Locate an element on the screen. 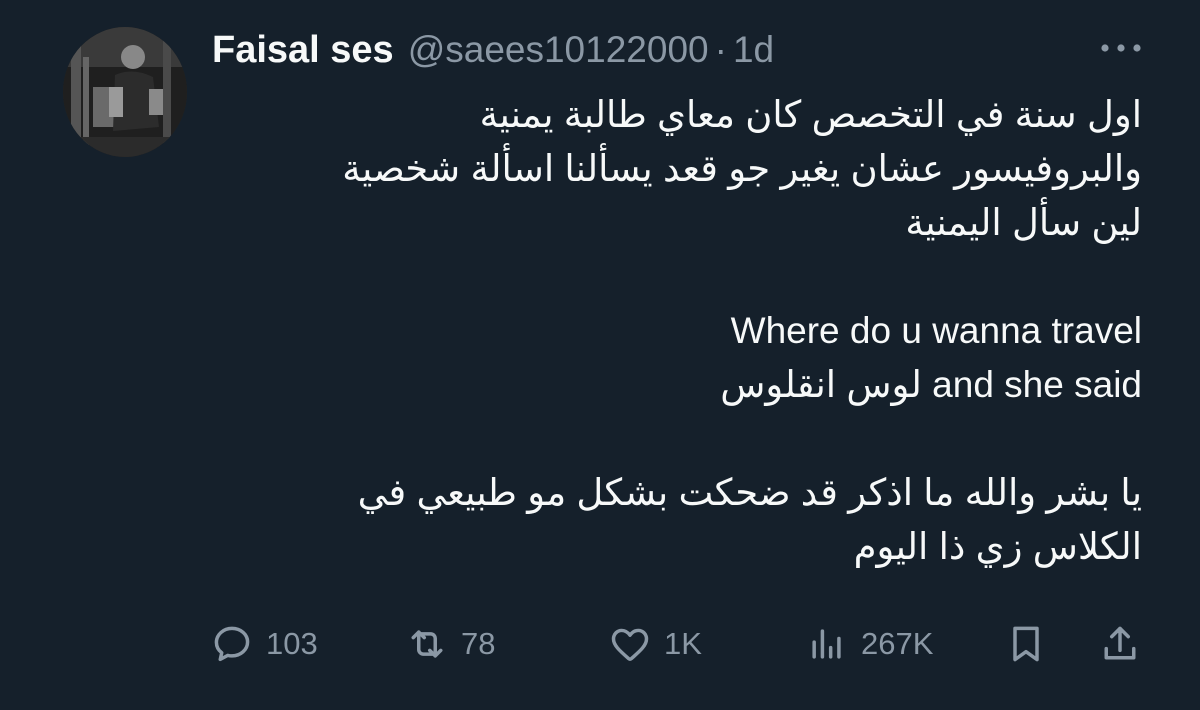 The width and height of the screenshot is (1200, 710). views-count: 267K is located at coordinates (897, 643).